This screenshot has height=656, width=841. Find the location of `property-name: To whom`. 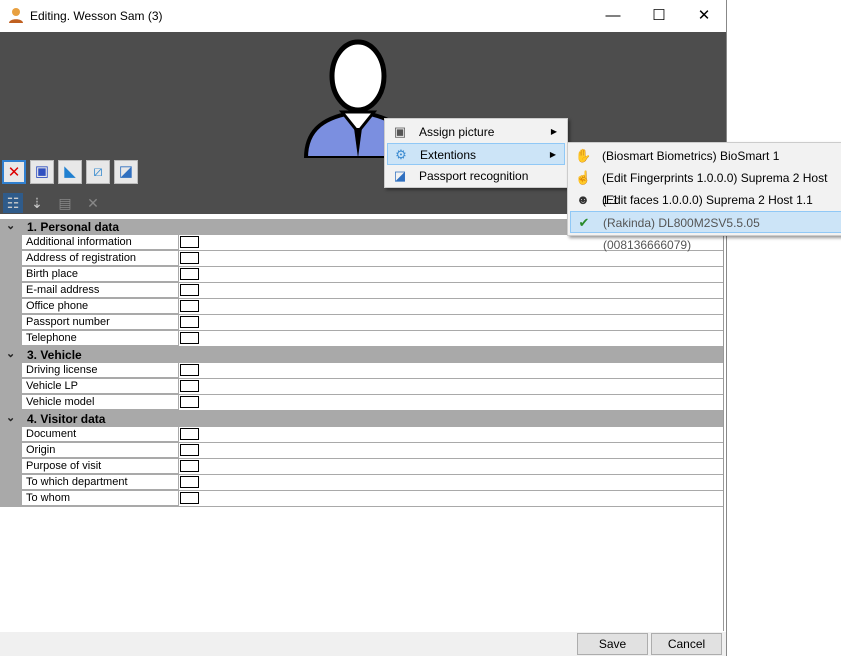

property-name: To whom is located at coordinates (100, 498).